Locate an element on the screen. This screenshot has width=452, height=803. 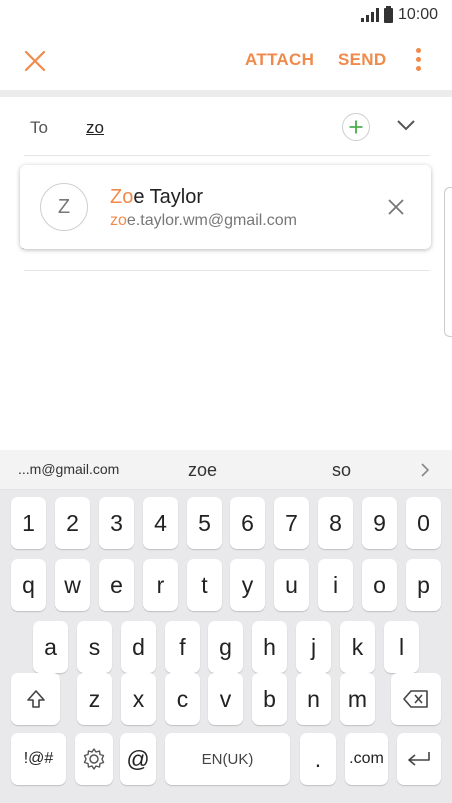
avatar: Z is located at coordinates (64, 207).